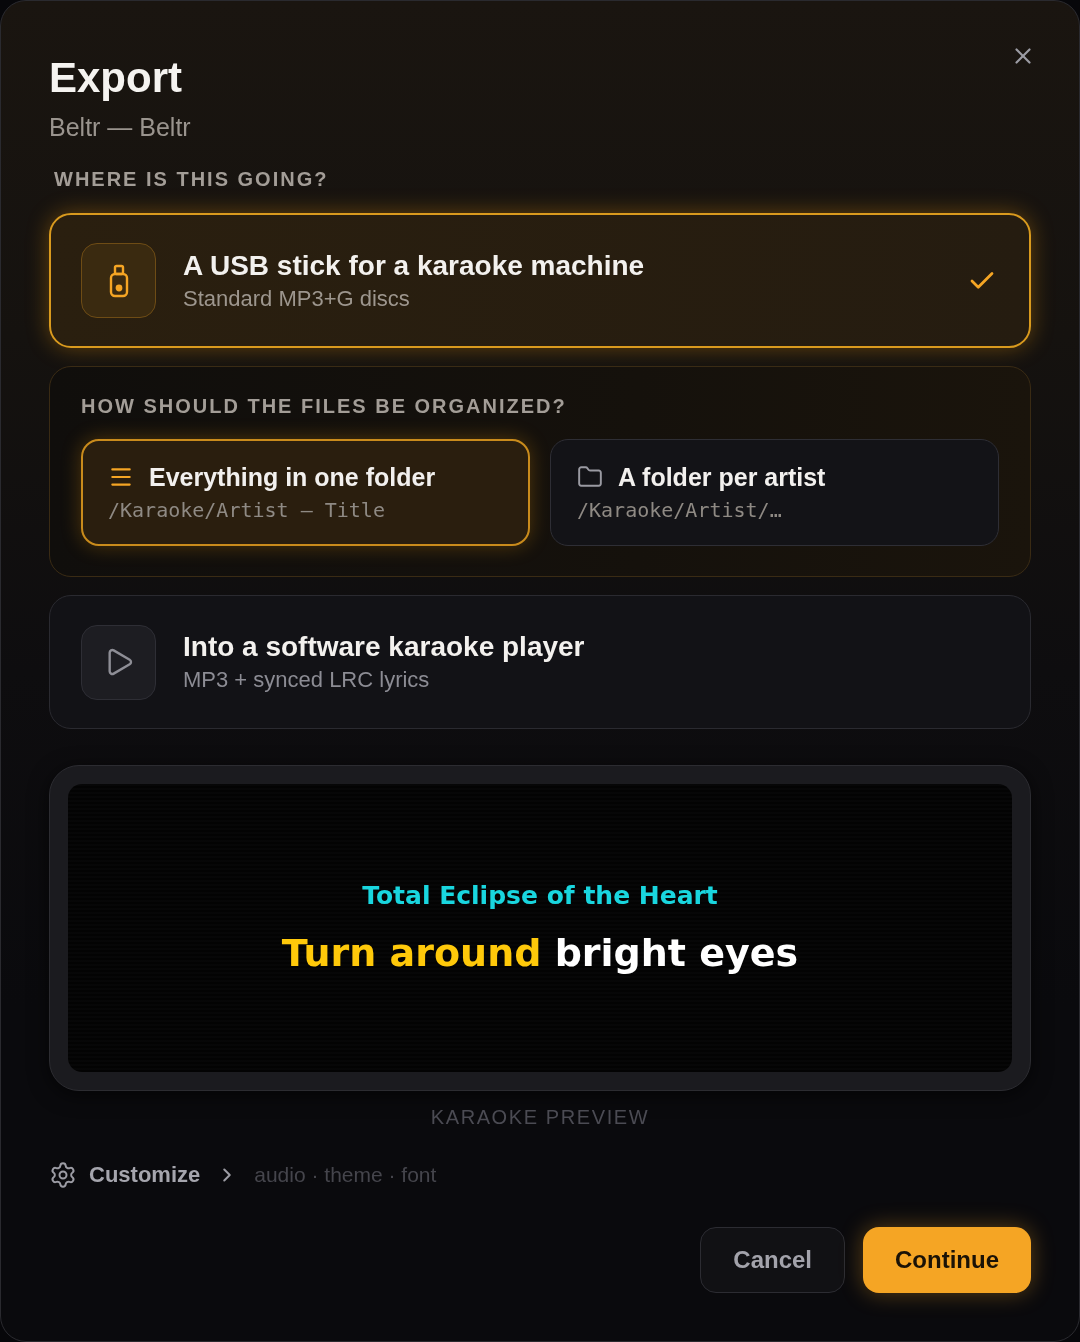 The image size is (1080, 1342). I want to click on usb-stick-icon, so click(118, 280).